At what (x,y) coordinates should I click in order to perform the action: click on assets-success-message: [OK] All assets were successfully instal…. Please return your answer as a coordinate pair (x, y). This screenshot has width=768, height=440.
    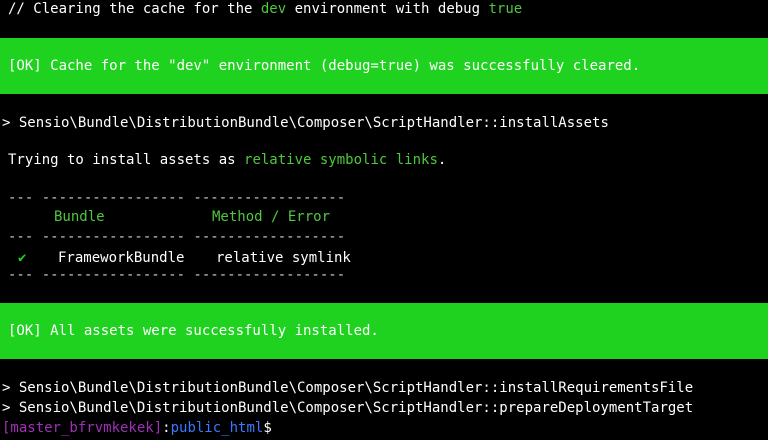
    Looking at the image, I should click on (193, 331).